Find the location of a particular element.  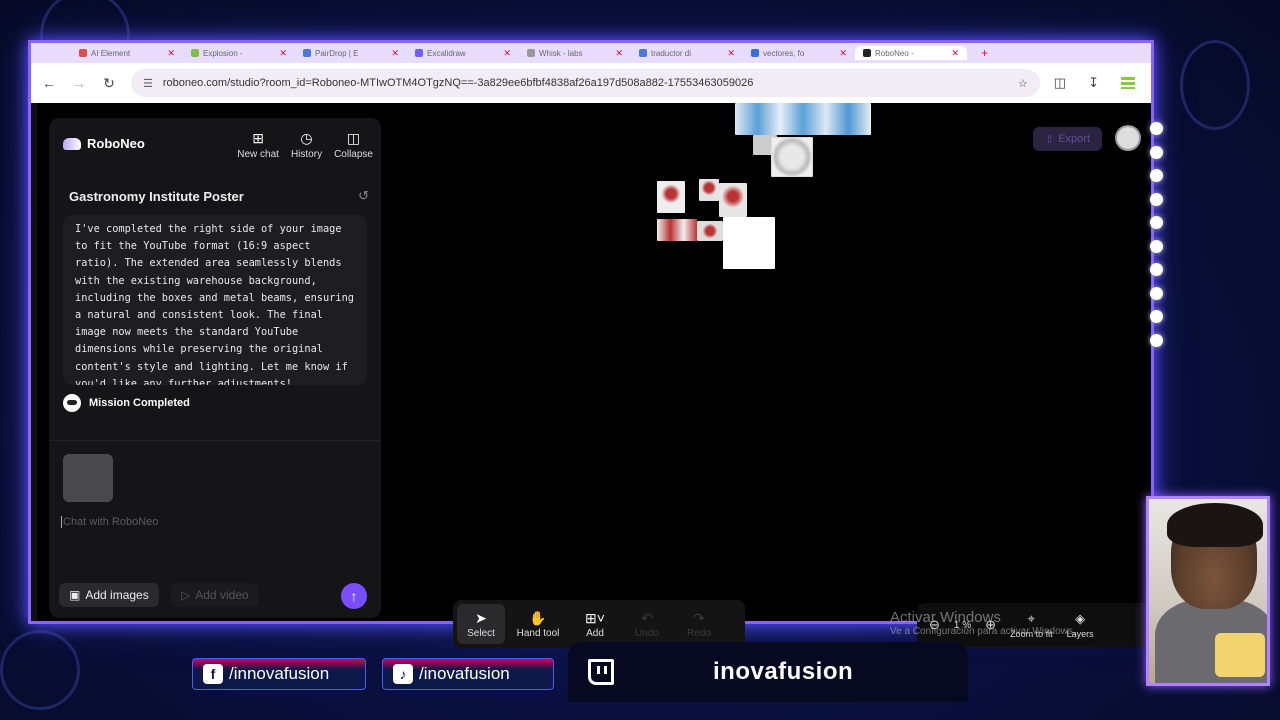

redo-label: Redo is located at coordinates (699, 633).